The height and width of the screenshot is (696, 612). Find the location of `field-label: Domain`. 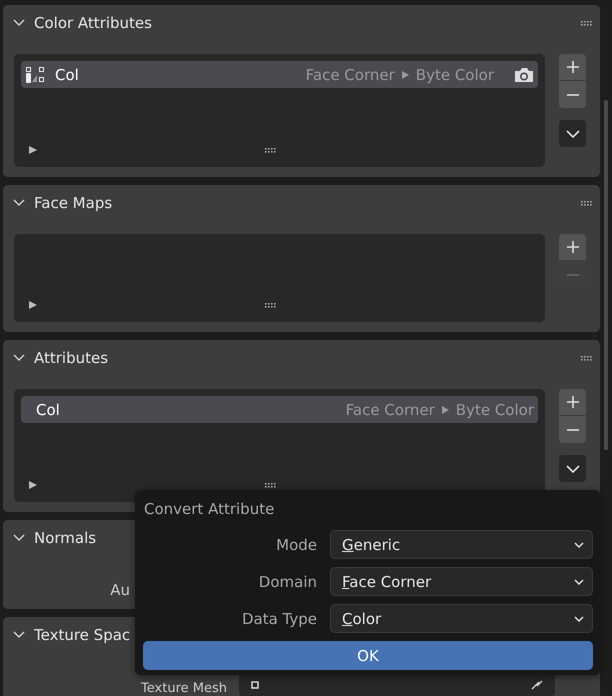

field-label: Domain is located at coordinates (287, 581).